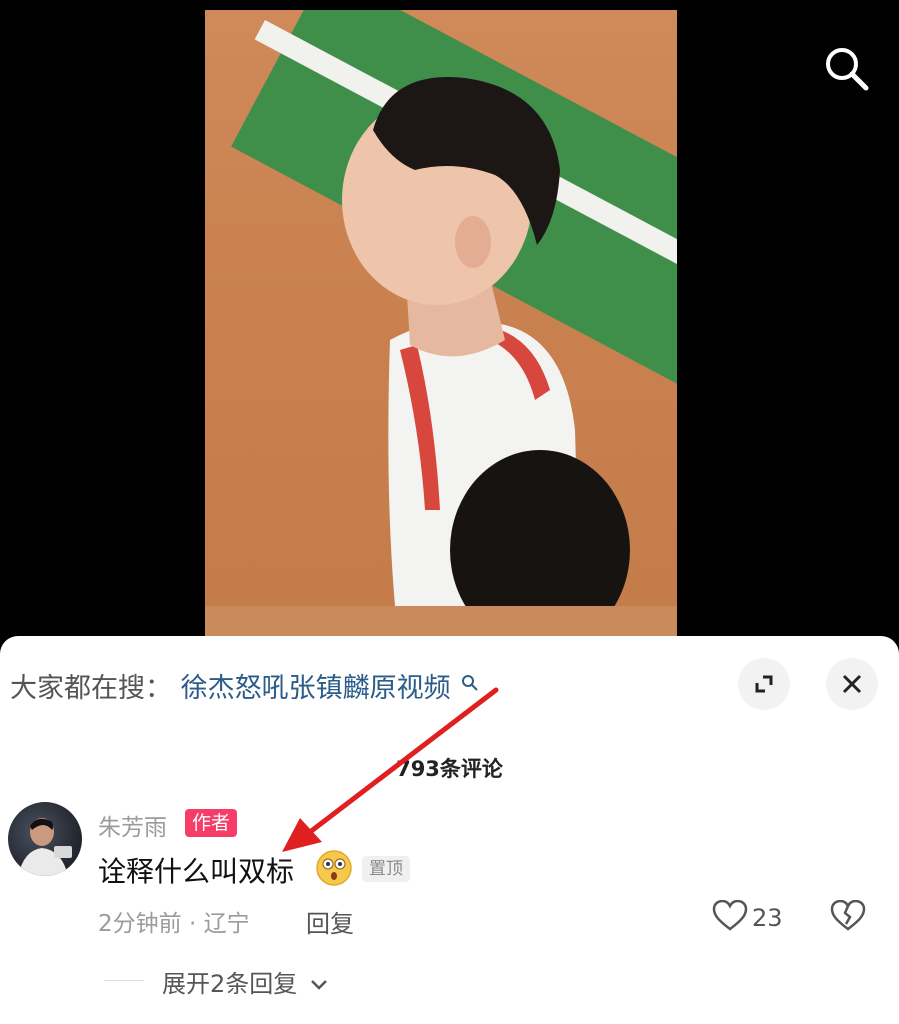 Image resolution: width=899 pixels, height=1024 pixels. What do you see at coordinates (226, 924) in the screenshot?
I see `comment-location: 辽宁` at bounding box center [226, 924].